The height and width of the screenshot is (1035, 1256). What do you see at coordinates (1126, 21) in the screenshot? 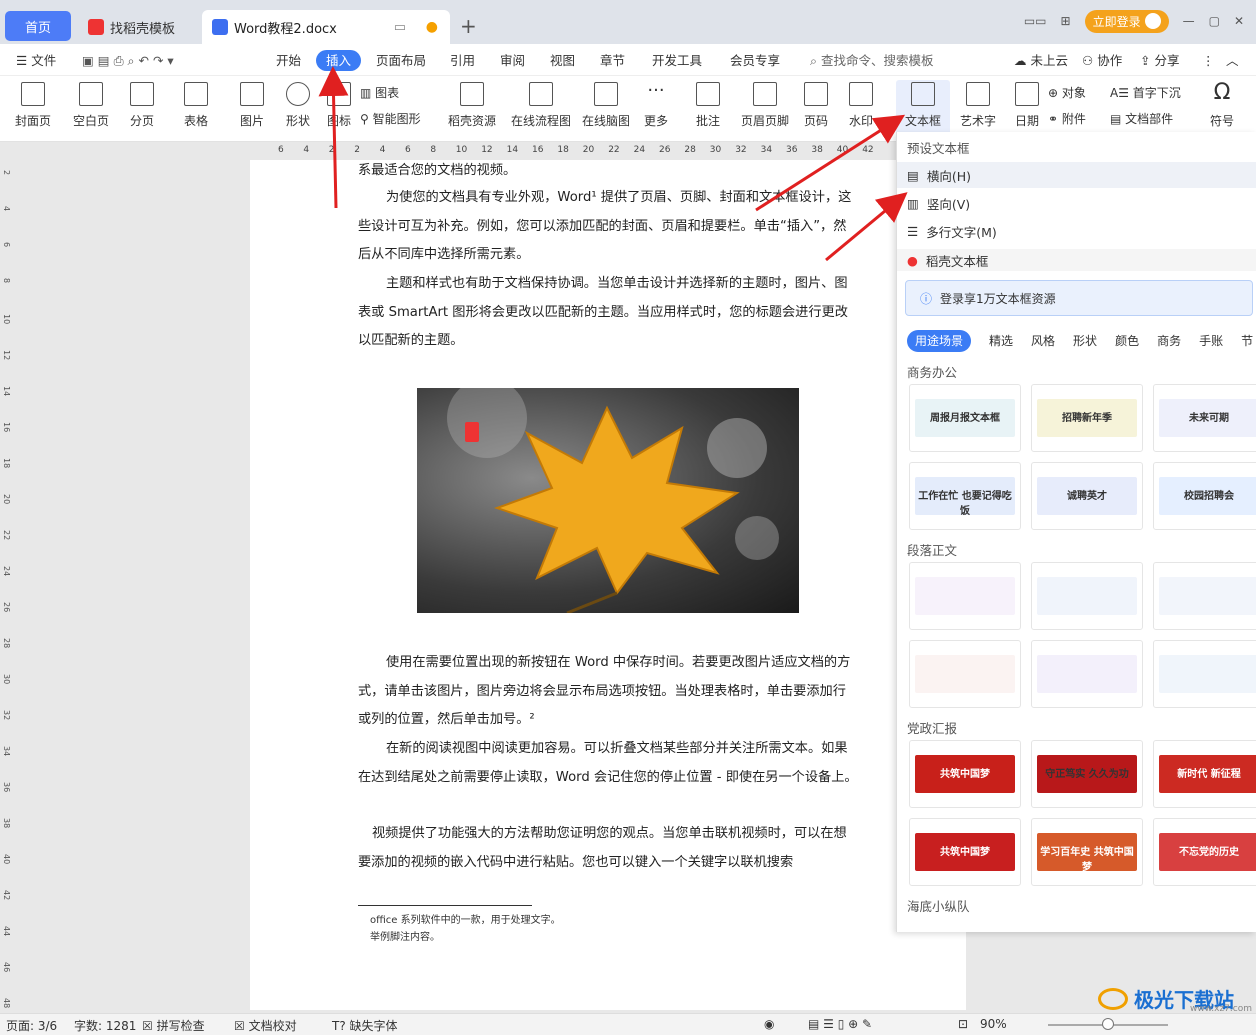
I see `login-button: 立即登录` at bounding box center [1126, 21].